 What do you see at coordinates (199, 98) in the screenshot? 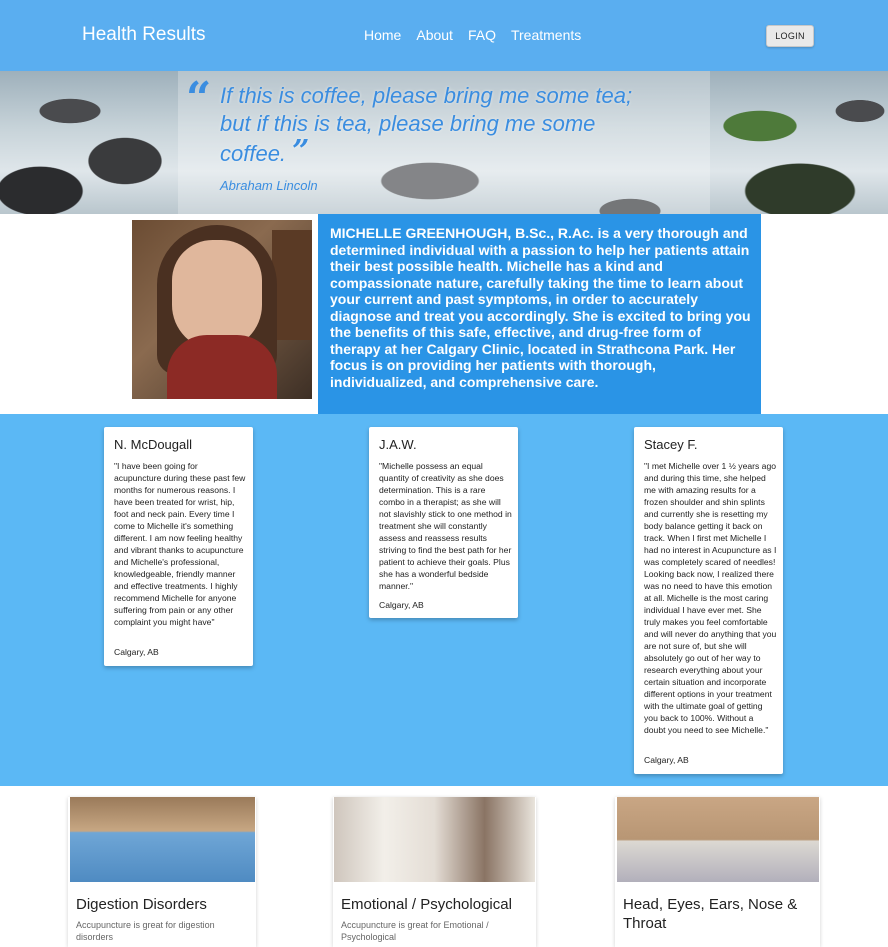
I see `open-quote-icon: “` at bounding box center [199, 98].